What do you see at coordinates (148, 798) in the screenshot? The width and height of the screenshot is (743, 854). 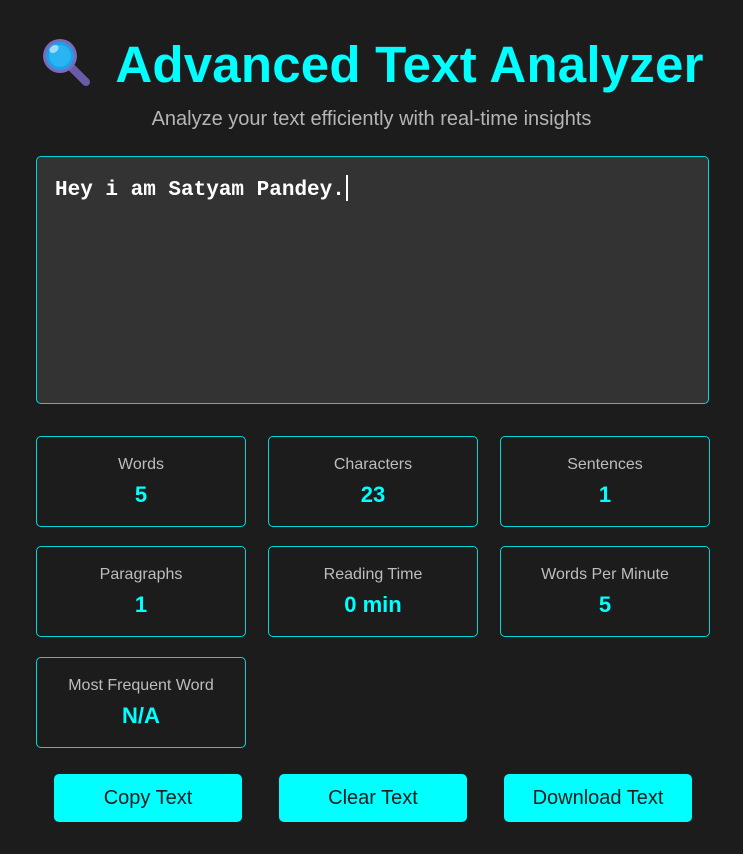 I see `copy-text-button: Copy Text` at bounding box center [148, 798].